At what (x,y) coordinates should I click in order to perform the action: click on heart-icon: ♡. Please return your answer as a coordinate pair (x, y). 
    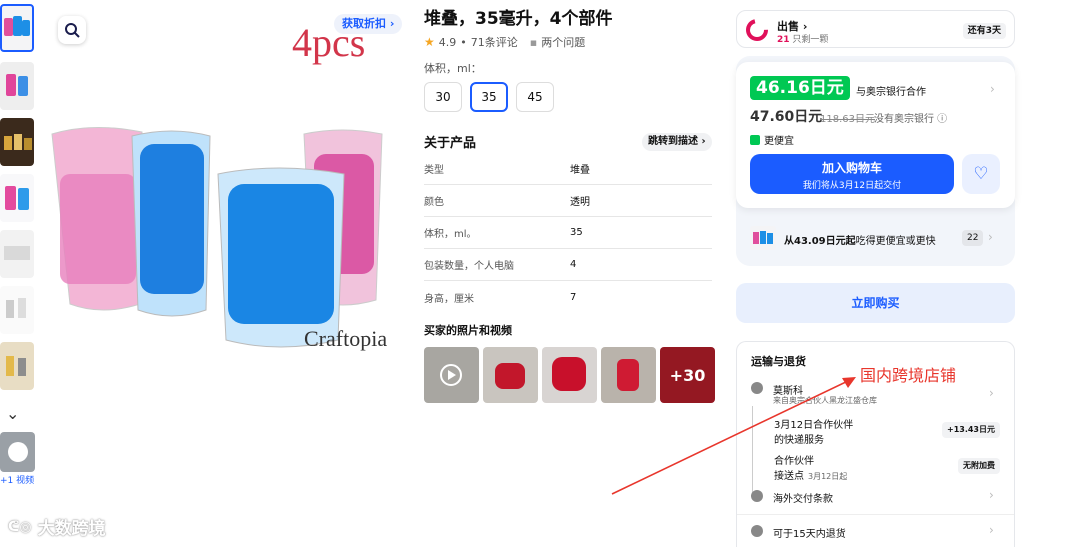
    Looking at the image, I should click on (981, 174).